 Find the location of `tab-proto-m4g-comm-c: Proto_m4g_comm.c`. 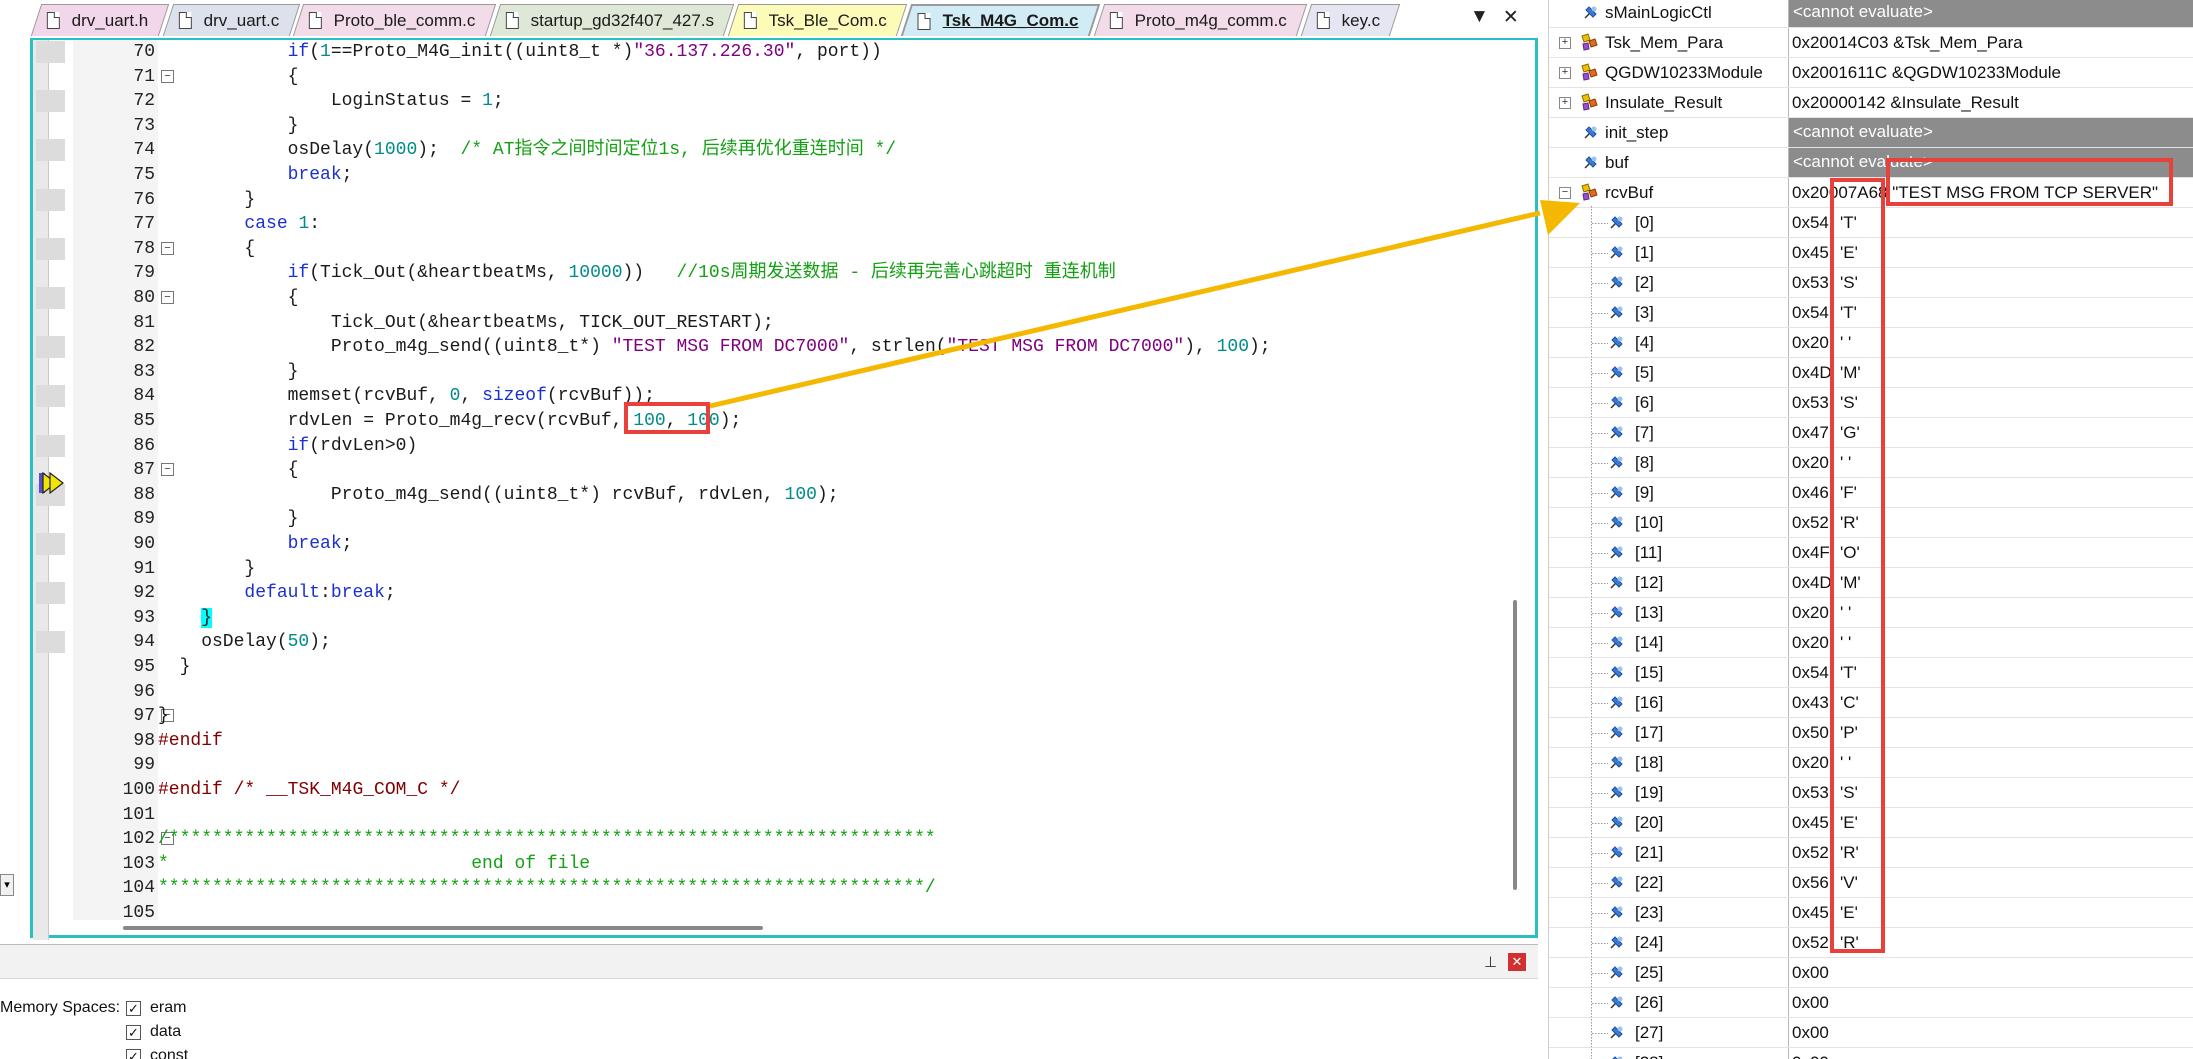

tab-proto-m4g-comm-c: Proto_m4g_comm.c is located at coordinates (1200, 20).